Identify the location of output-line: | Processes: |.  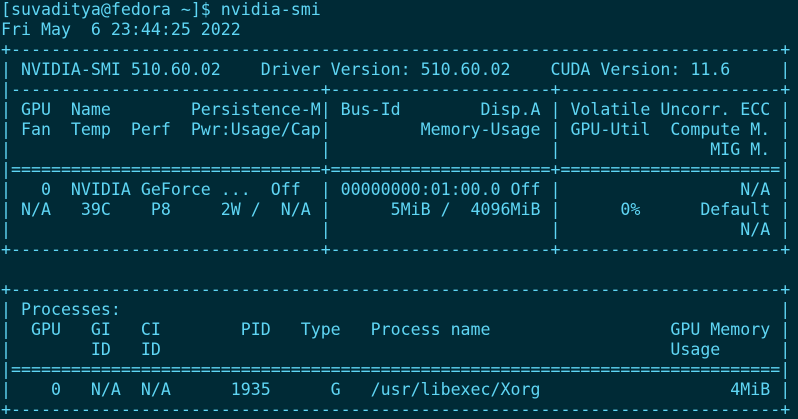
(396, 309).